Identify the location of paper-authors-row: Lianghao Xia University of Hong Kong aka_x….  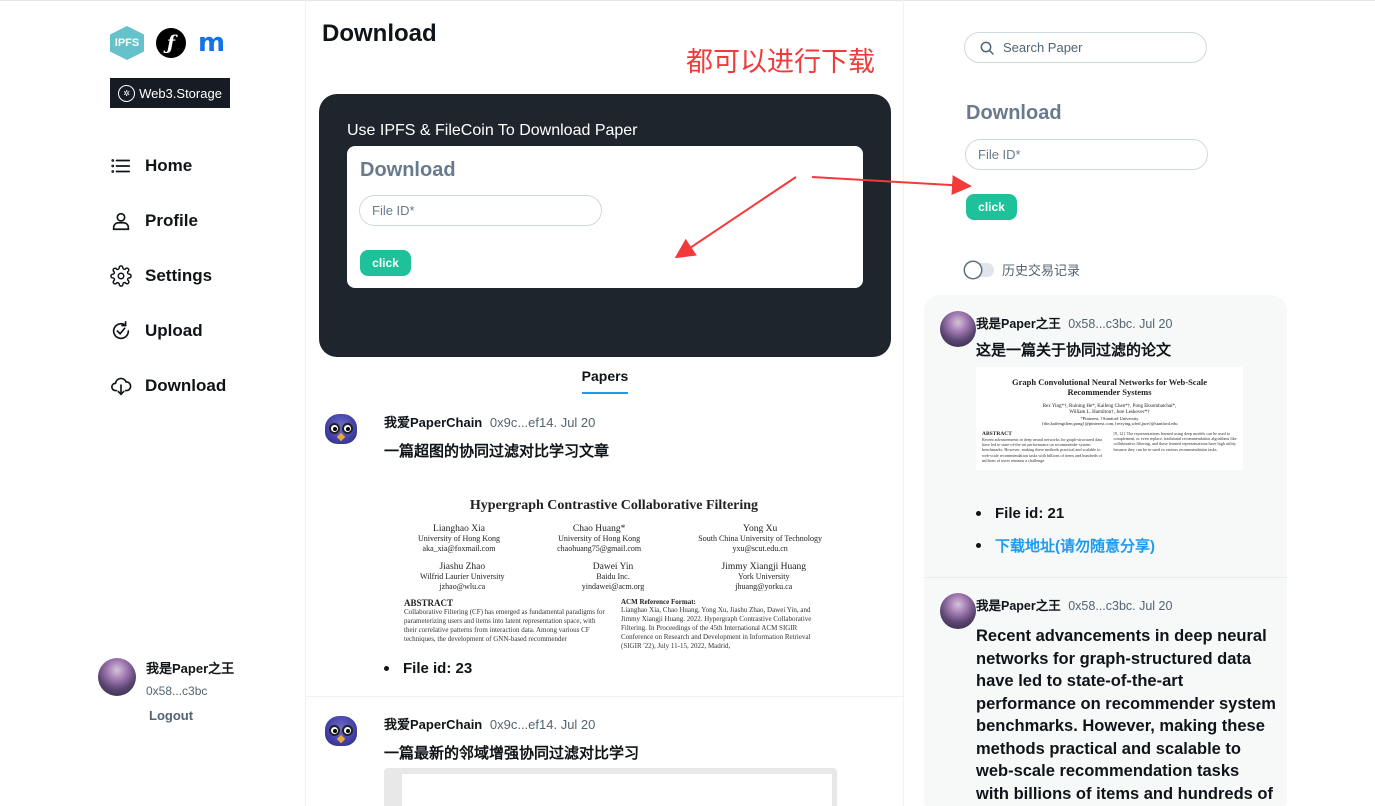
(620, 538).